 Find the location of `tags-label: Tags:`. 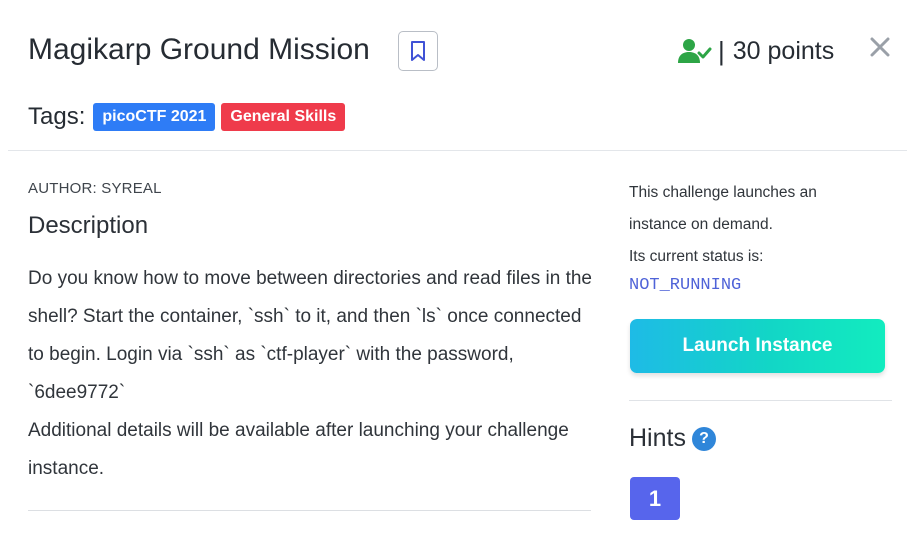

tags-label: Tags: is located at coordinates (57, 116).